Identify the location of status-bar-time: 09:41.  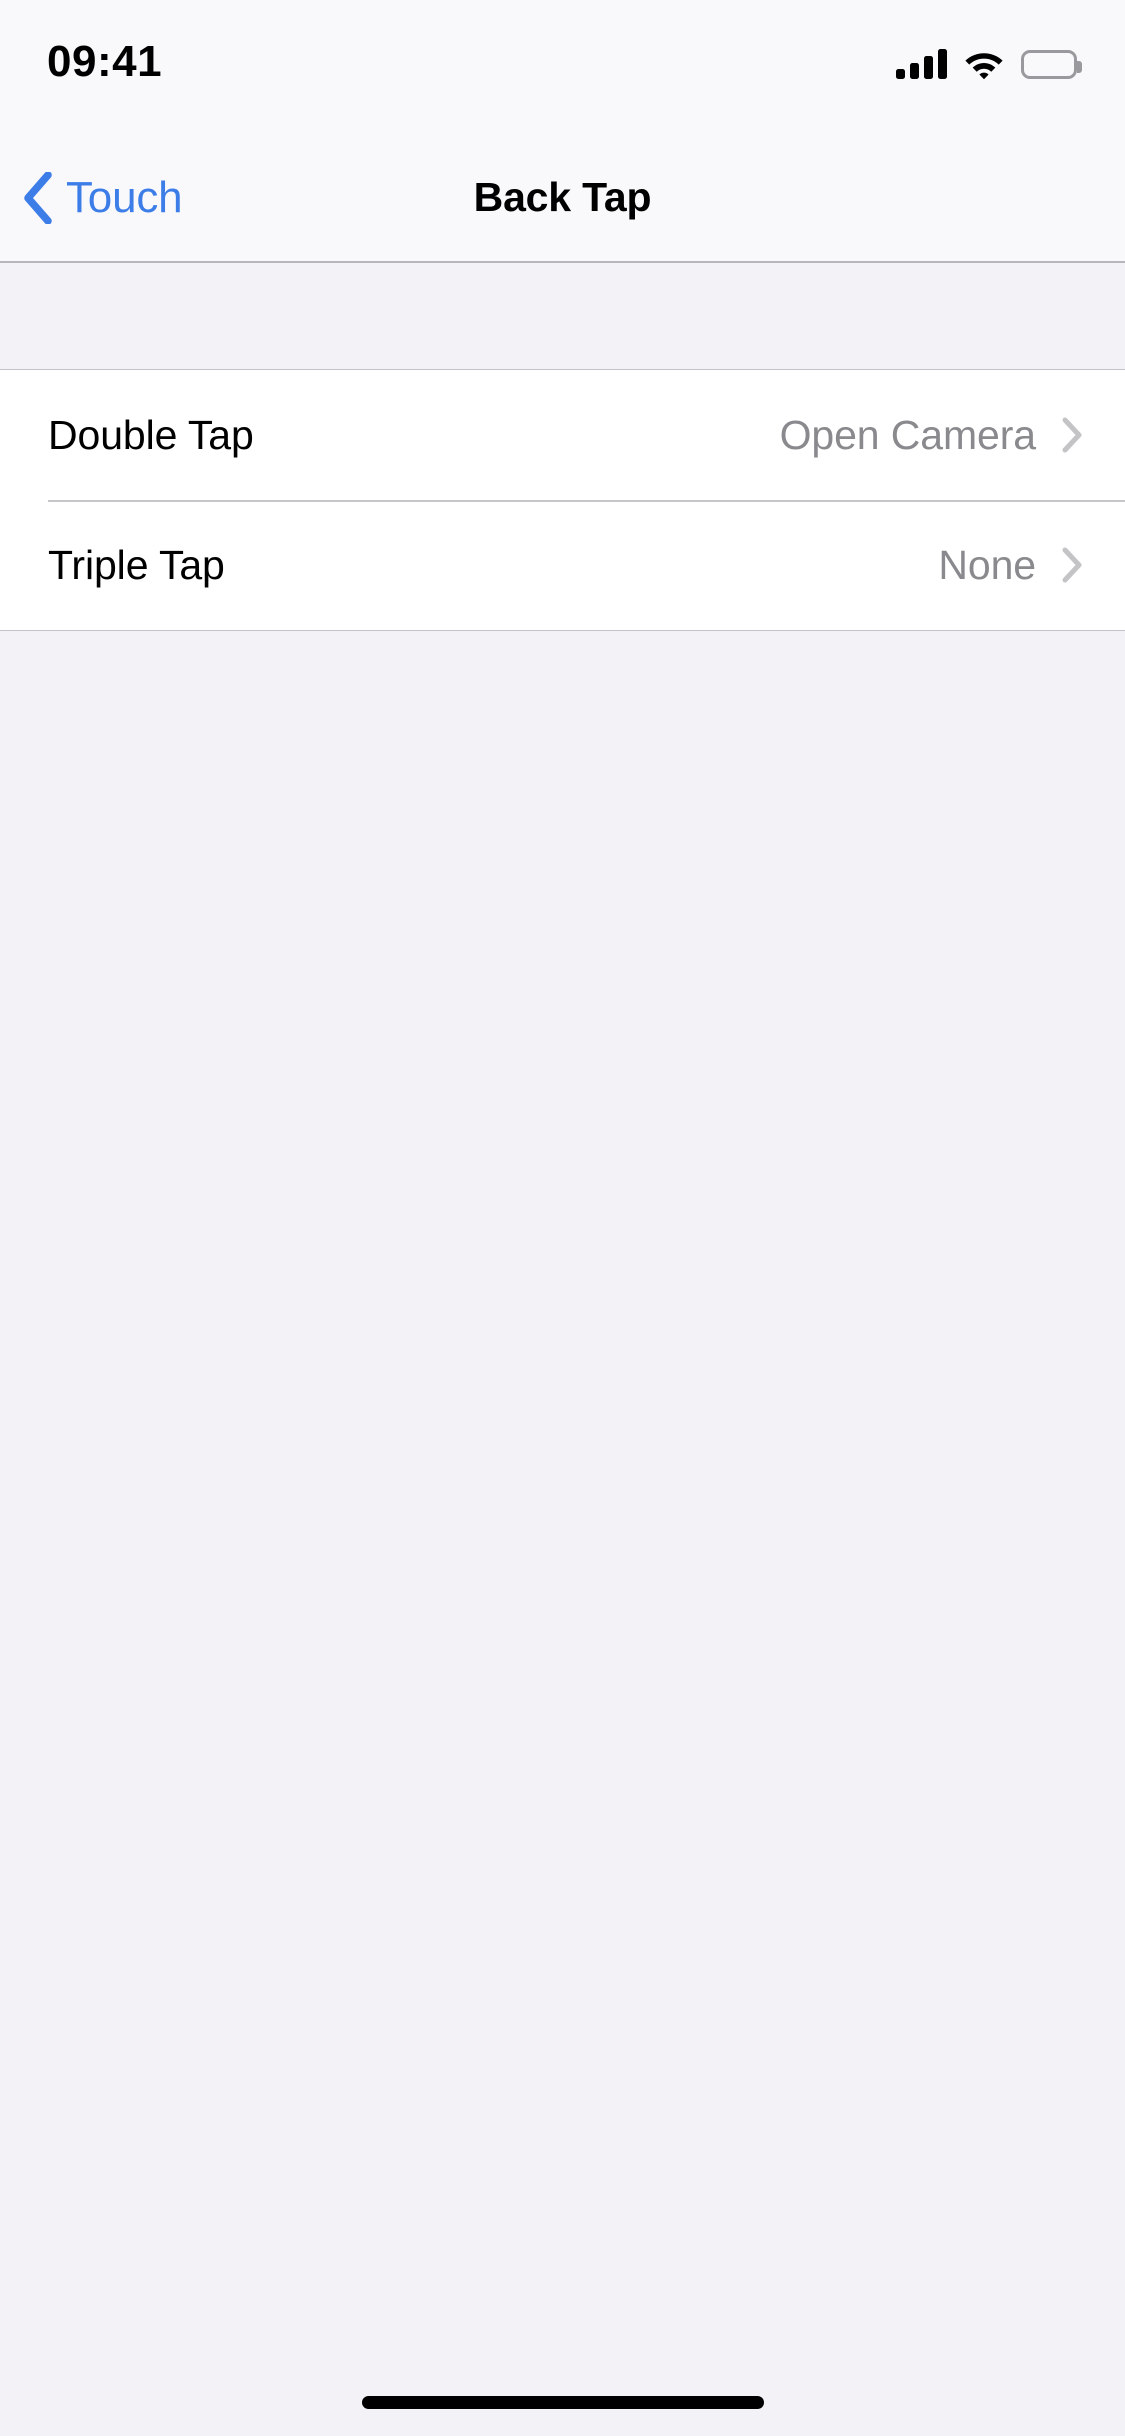
(105, 61).